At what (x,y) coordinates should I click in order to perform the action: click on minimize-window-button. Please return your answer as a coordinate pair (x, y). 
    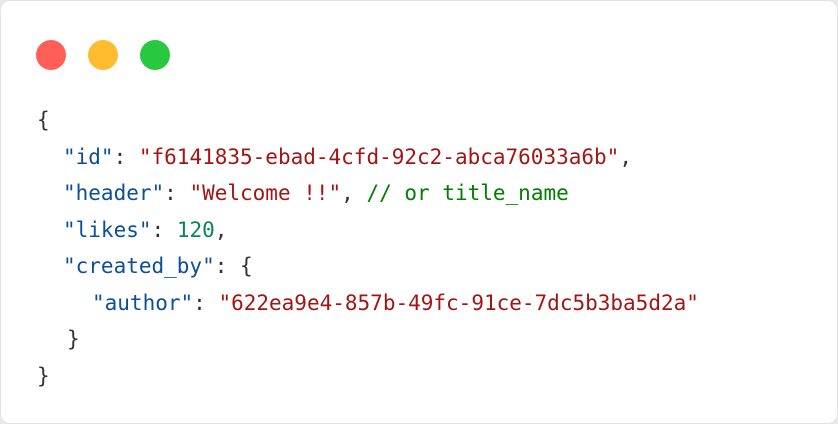
    Looking at the image, I should click on (103, 55).